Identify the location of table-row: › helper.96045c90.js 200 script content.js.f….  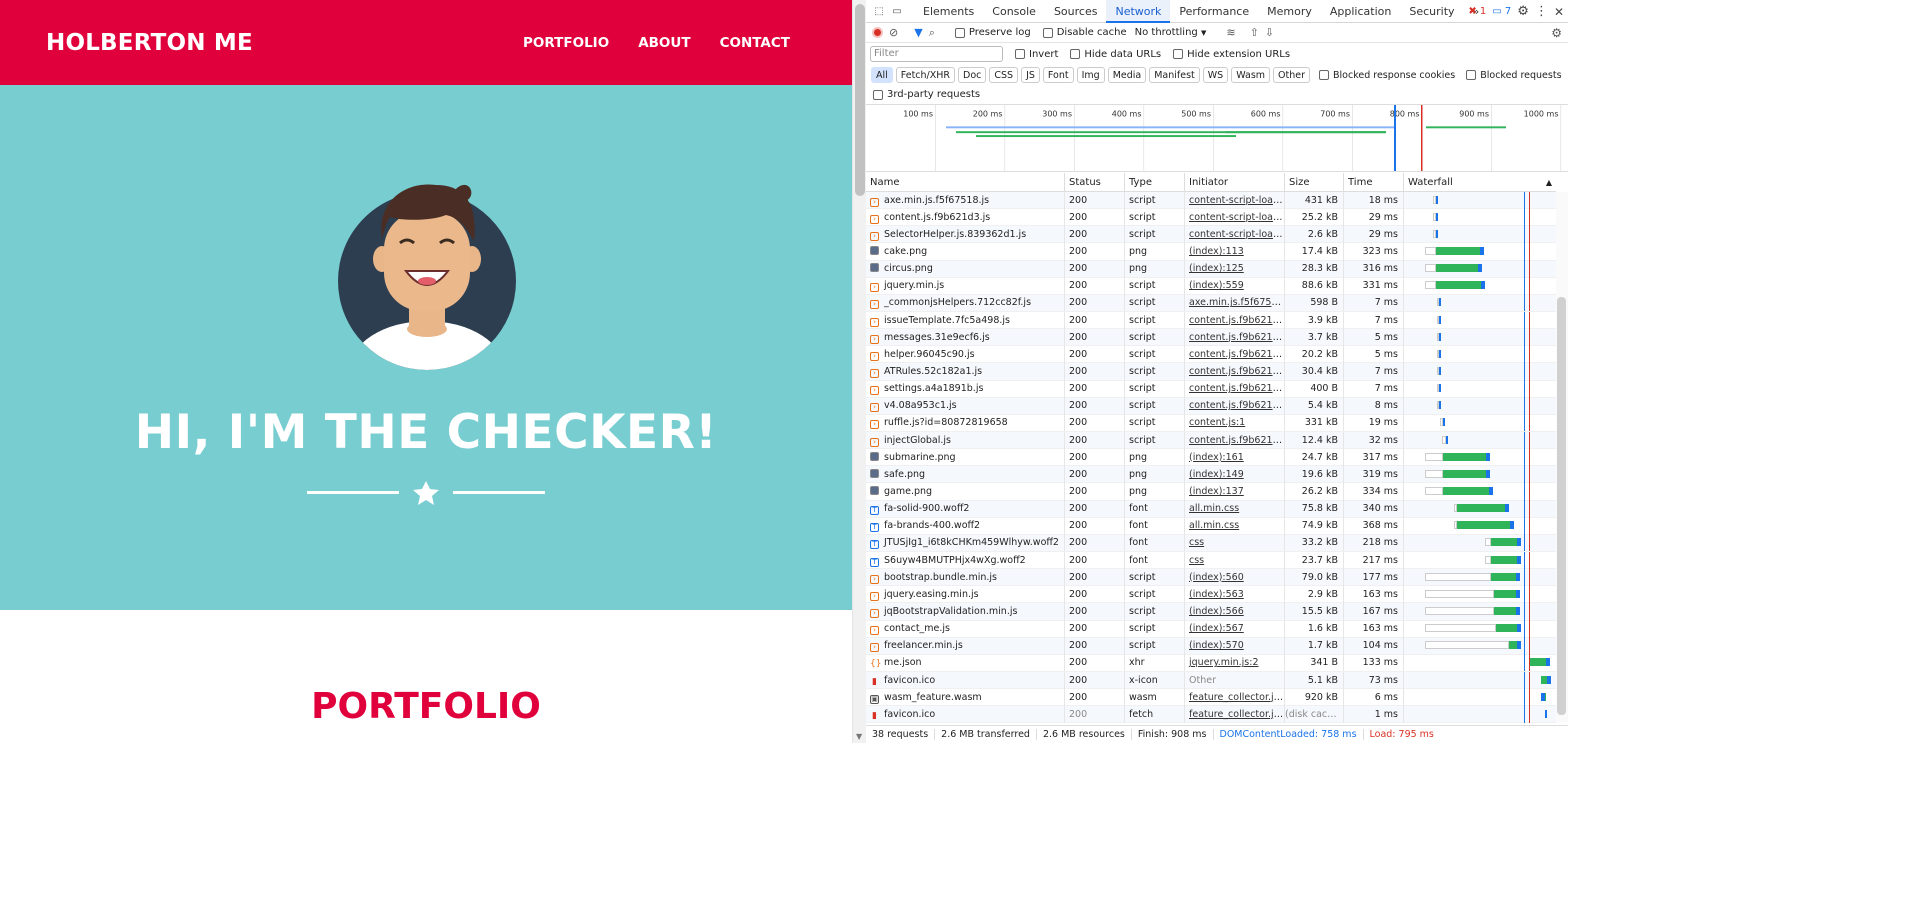
(1211, 354).